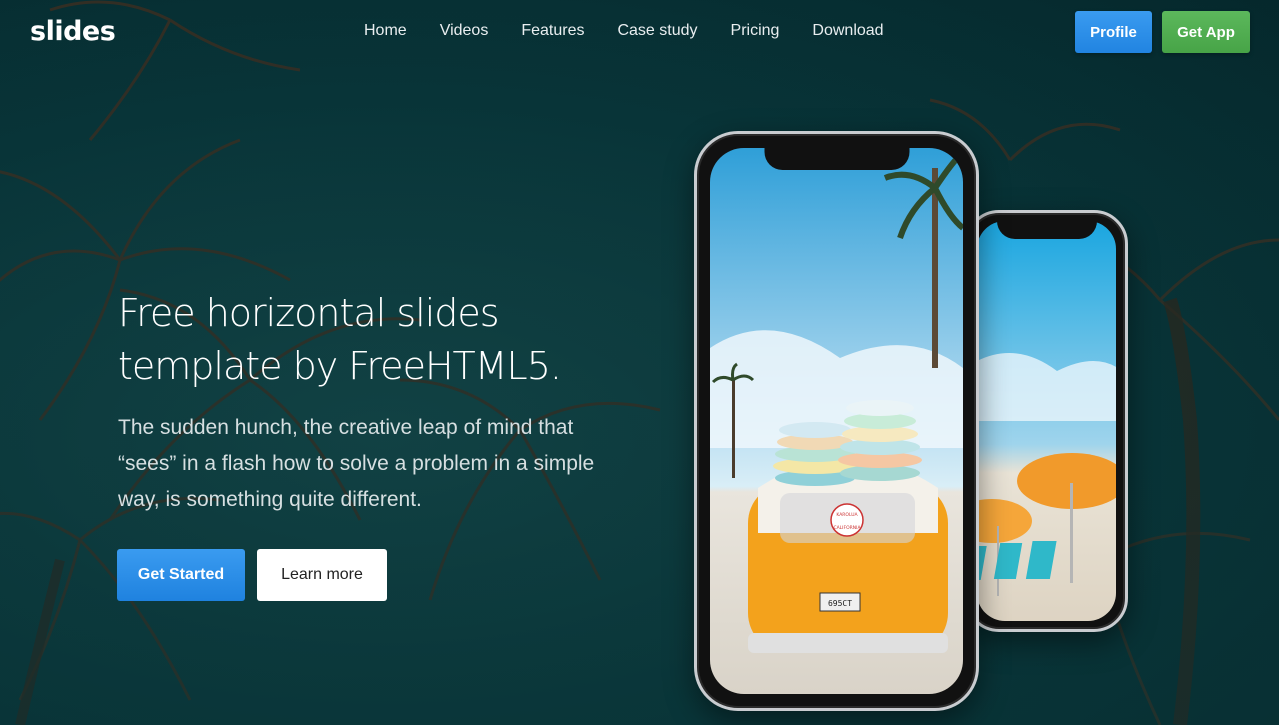 This screenshot has height=725, width=1279. Describe the element at coordinates (464, 31) in the screenshot. I see `nav-videos: Videos` at that location.